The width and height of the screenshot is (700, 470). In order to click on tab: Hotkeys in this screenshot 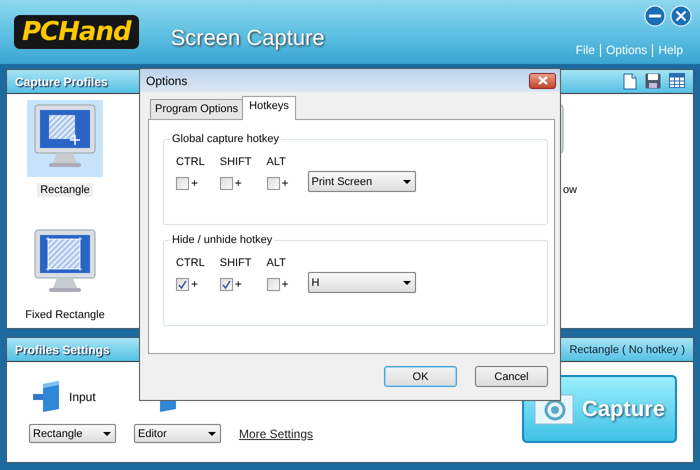, I will do `click(269, 108)`.